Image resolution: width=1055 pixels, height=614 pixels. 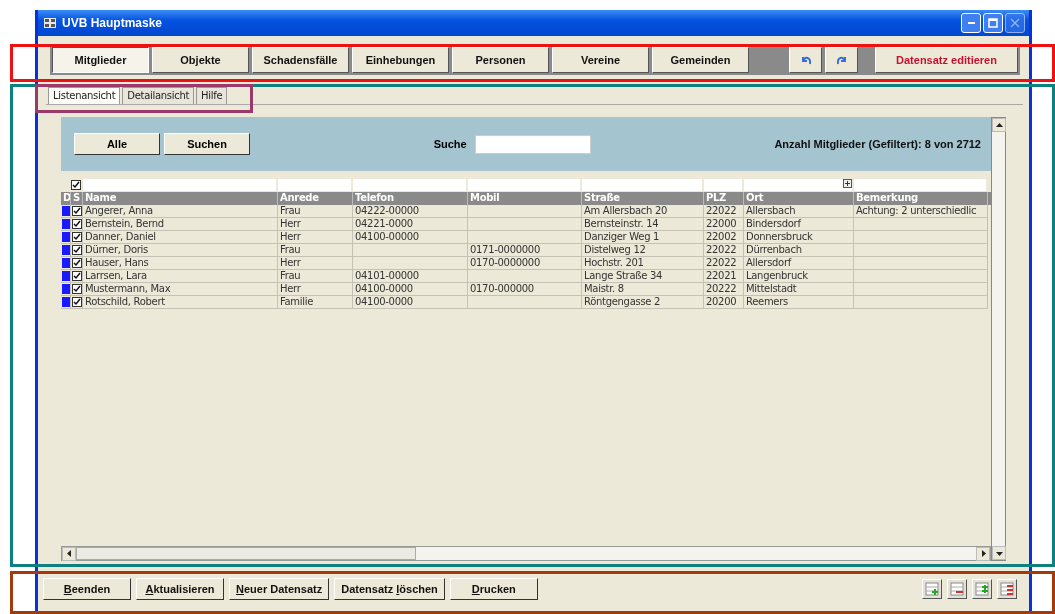 What do you see at coordinates (724, 276) in the screenshot?
I see `table-cell: 22021` at bounding box center [724, 276].